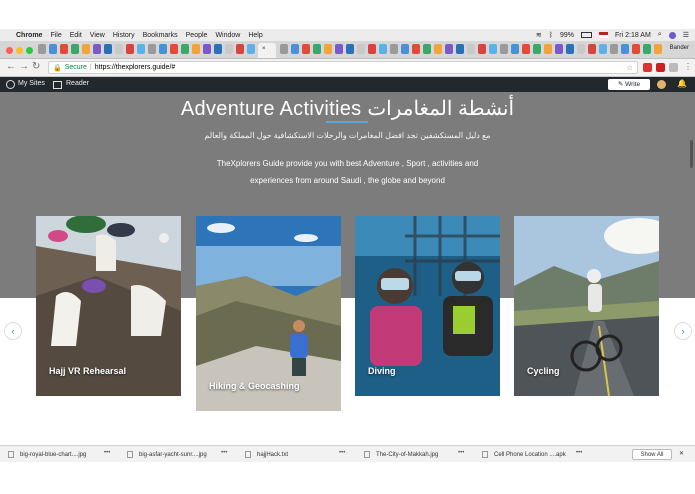  I want to click on close-window-icon, so click(9, 50).